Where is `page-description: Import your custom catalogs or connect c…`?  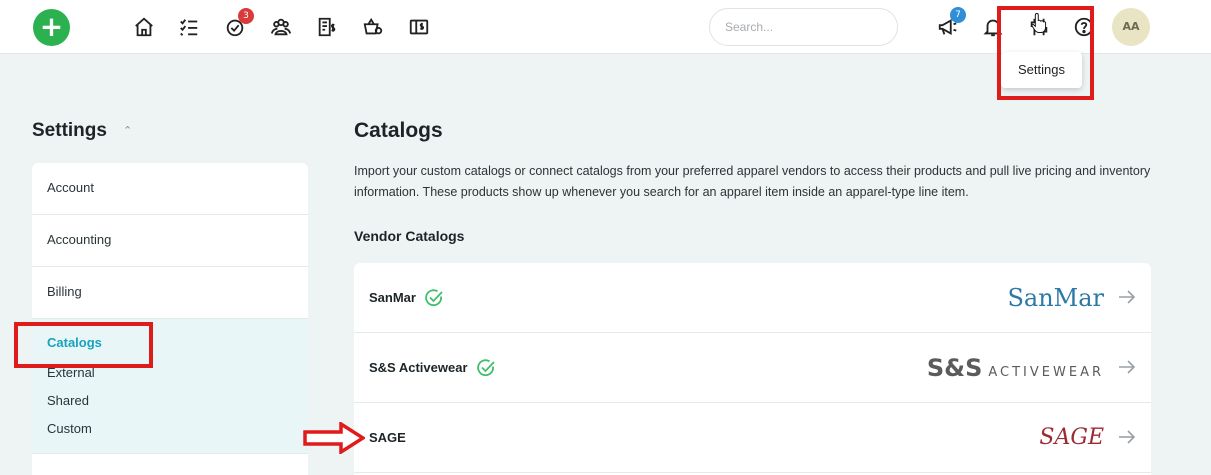 page-description: Import your custom catalogs or connect c… is located at coordinates (752, 181).